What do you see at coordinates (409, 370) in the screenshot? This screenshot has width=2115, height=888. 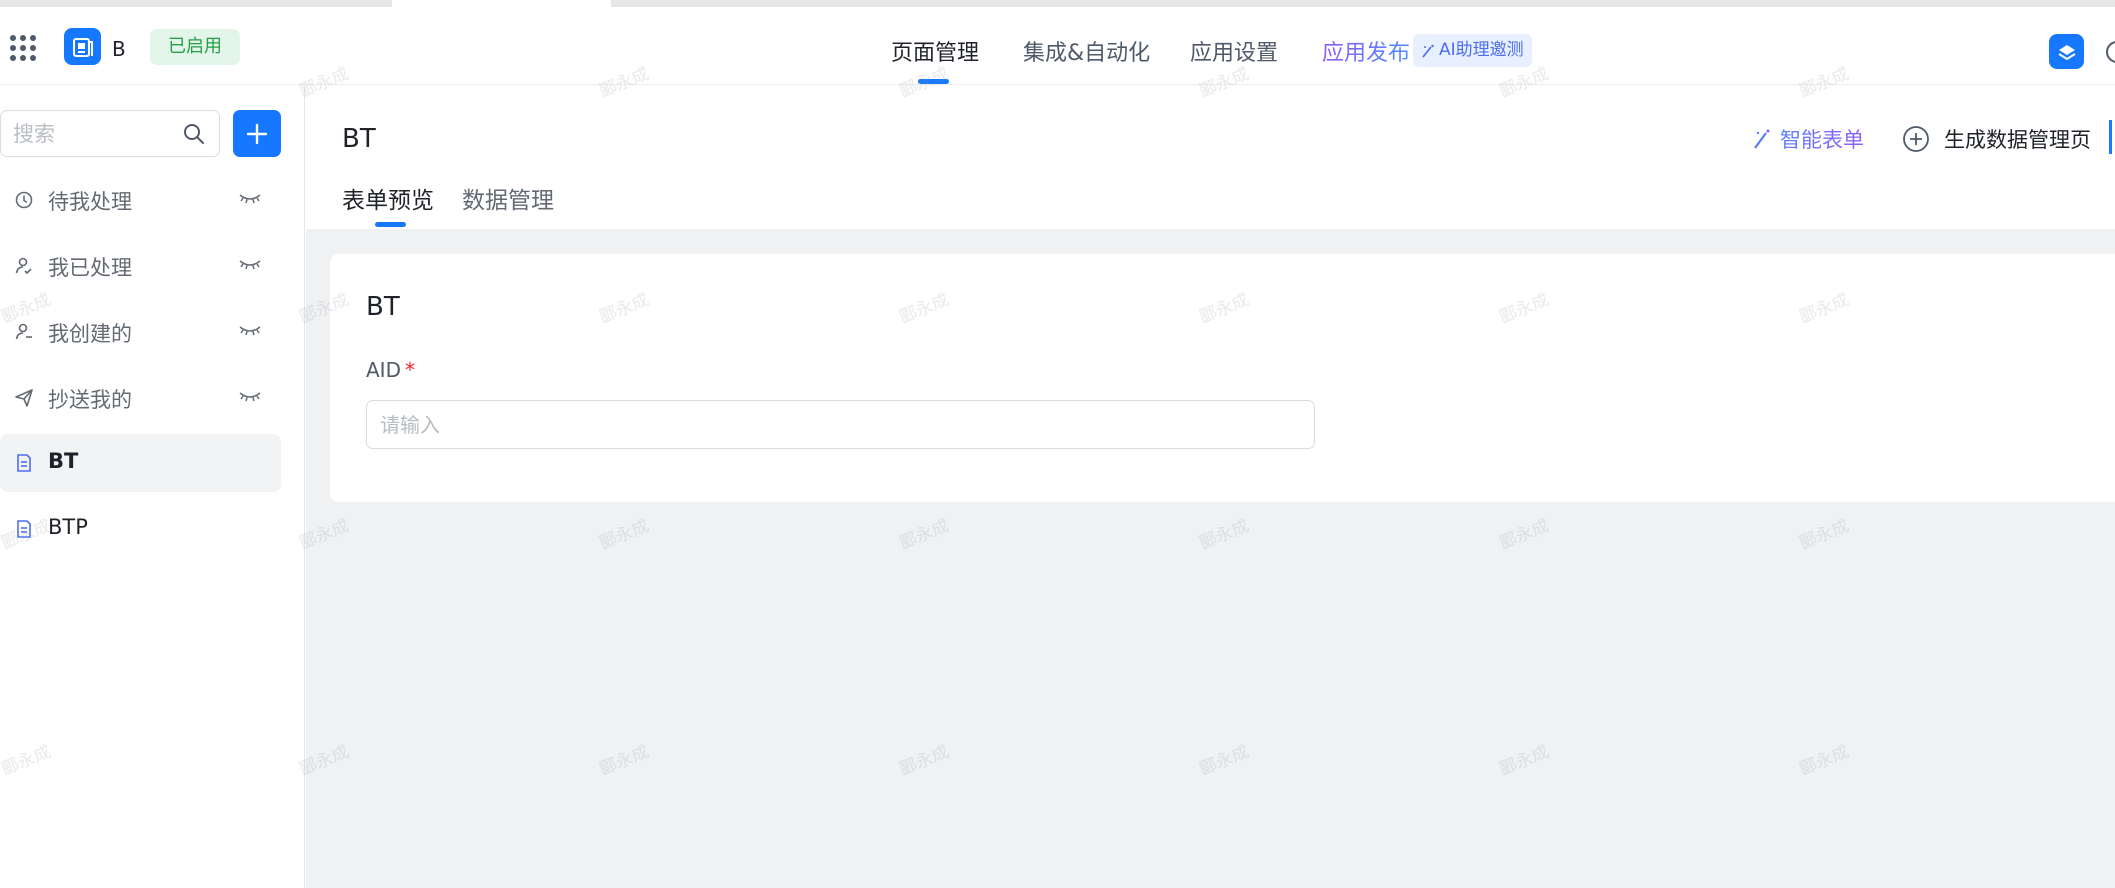 I see `required-mark: *` at bounding box center [409, 370].